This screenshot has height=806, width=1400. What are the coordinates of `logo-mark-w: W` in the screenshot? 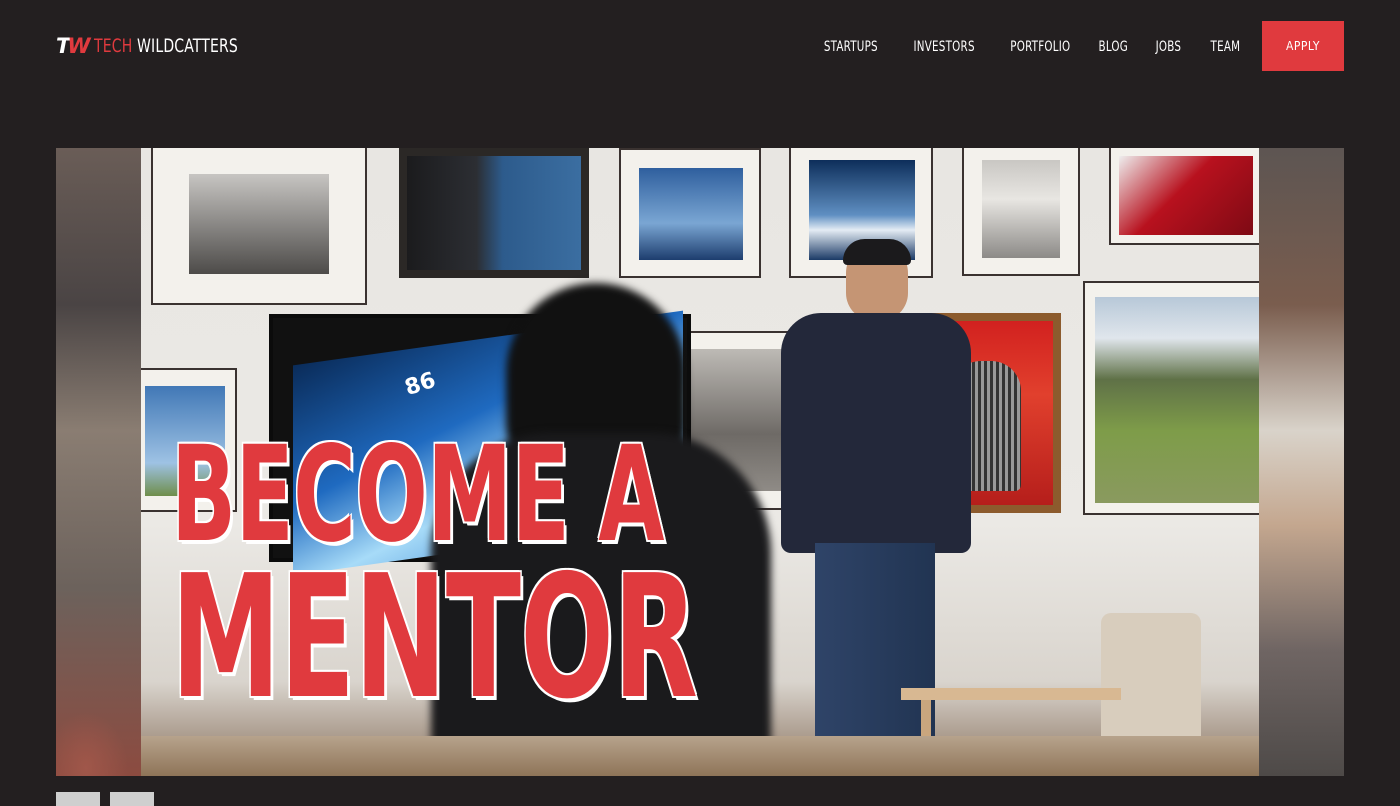 It's located at (78, 46).